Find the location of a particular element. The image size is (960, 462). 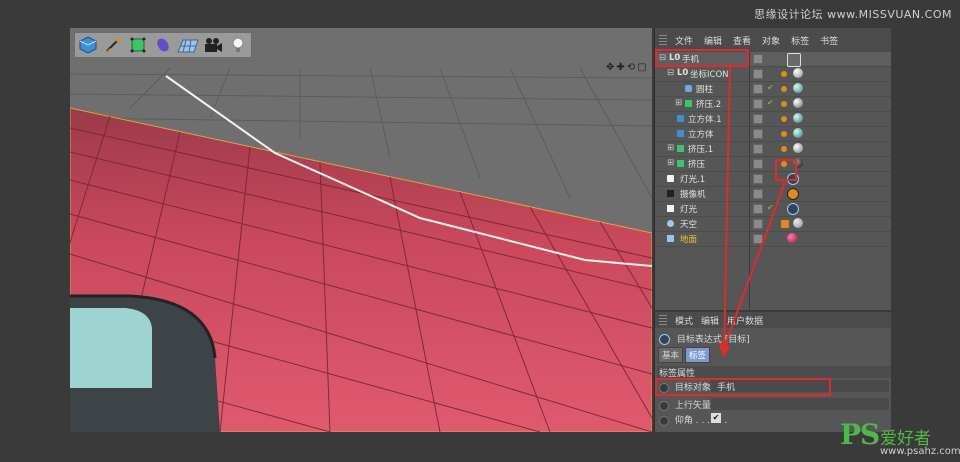

object-row-cylinder: 圆柱 ✔ is located at coordinates (773, 89).